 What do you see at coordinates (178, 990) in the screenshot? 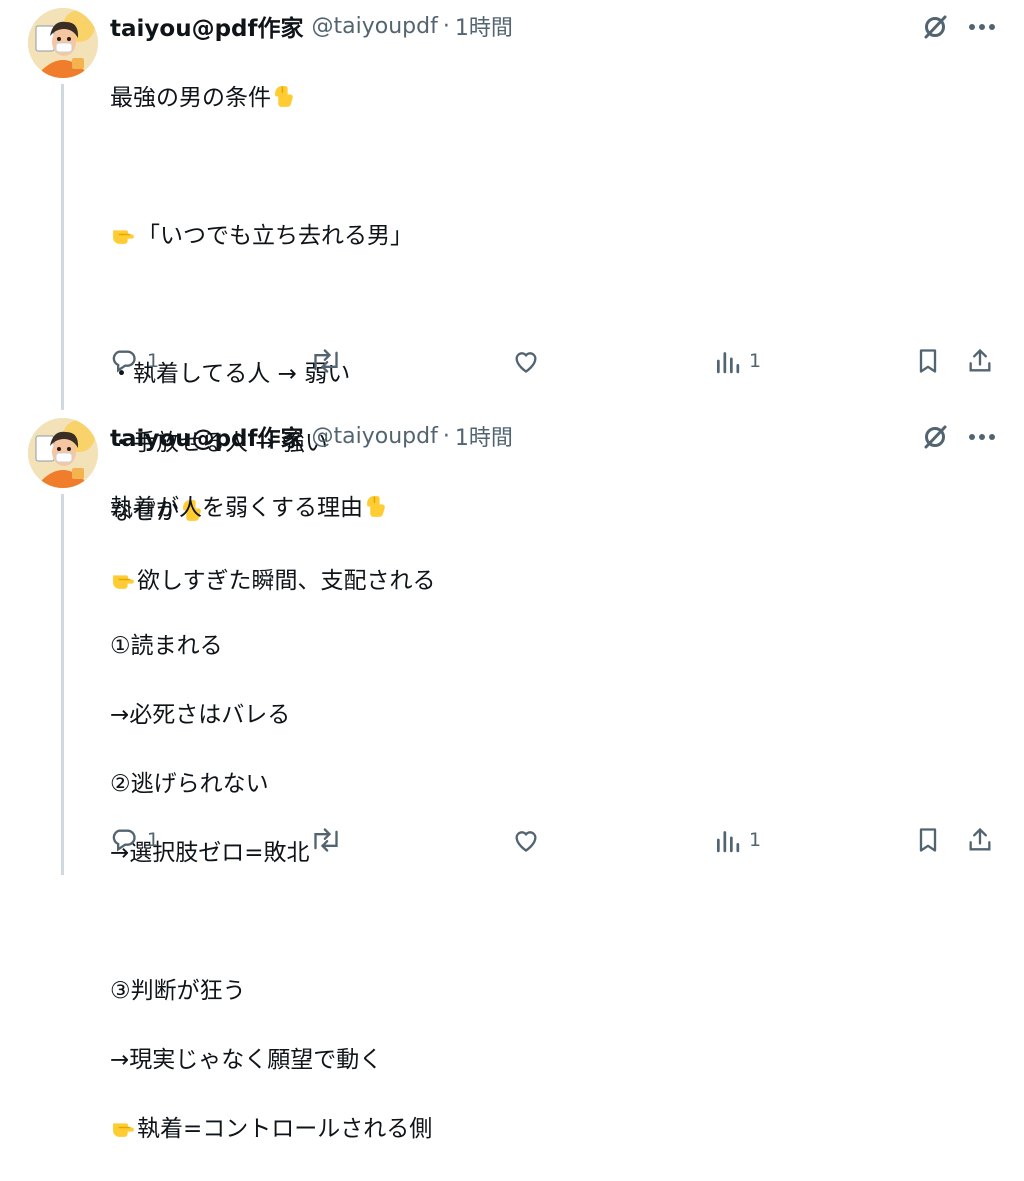
I see `tweet-line: ③判断が狂う` at bounding box center [178, 990].